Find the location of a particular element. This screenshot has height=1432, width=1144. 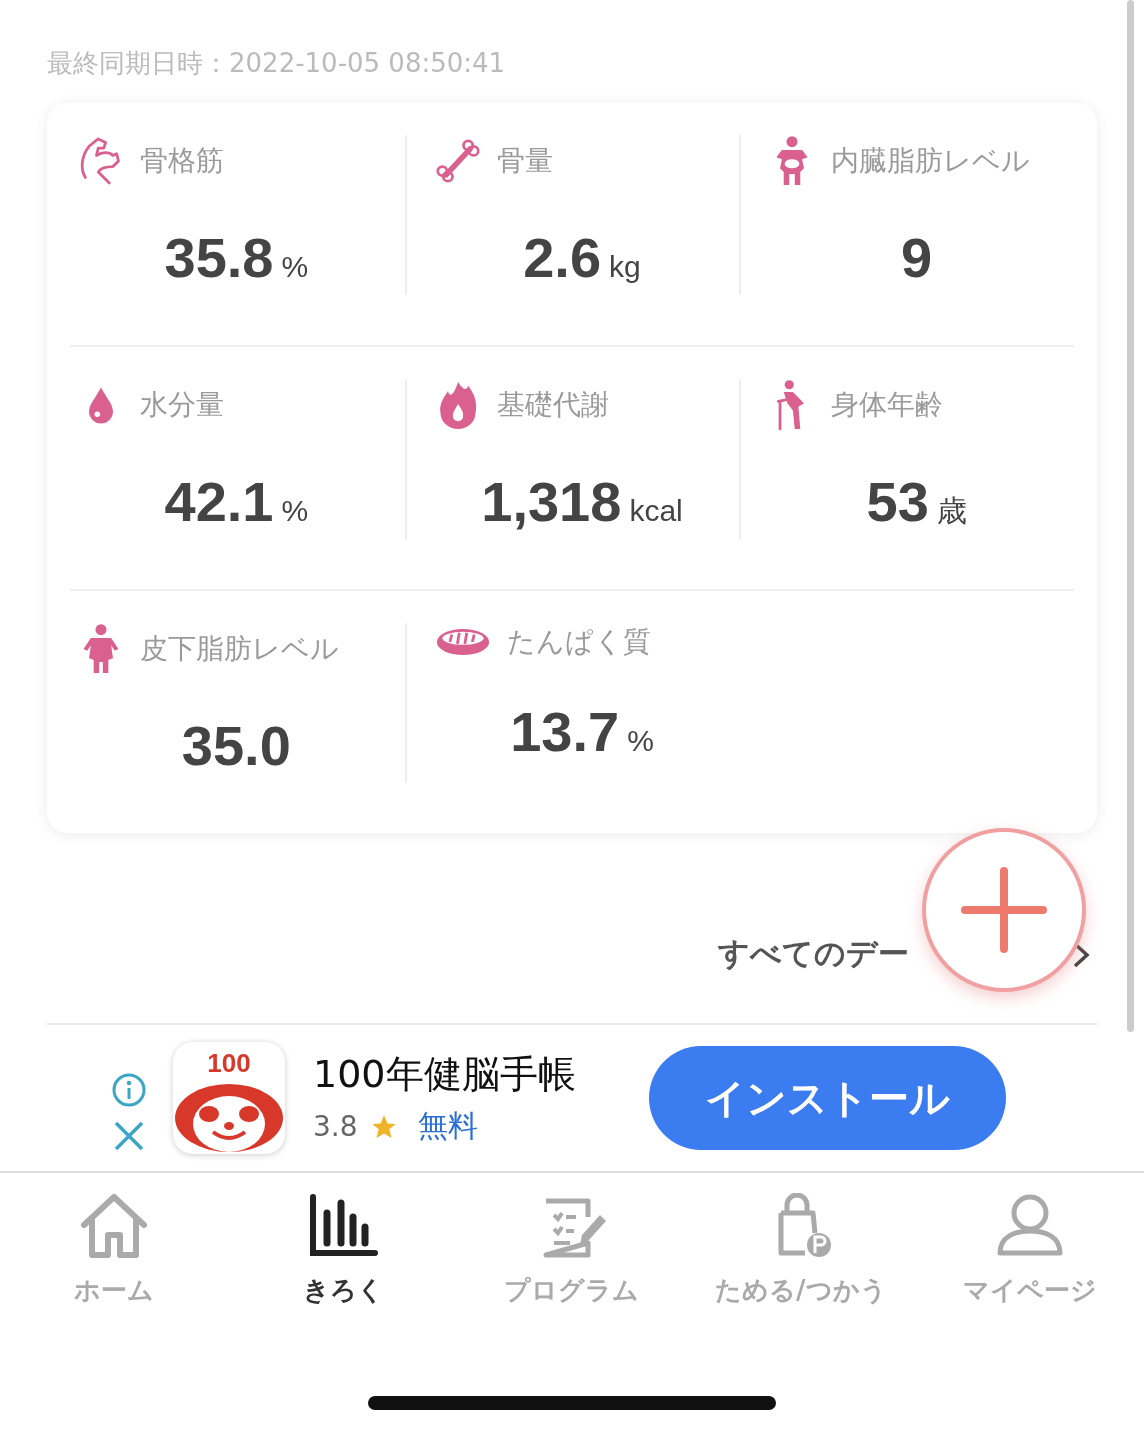

nav-tab: ホーム is located at coordinates (114, 1250).